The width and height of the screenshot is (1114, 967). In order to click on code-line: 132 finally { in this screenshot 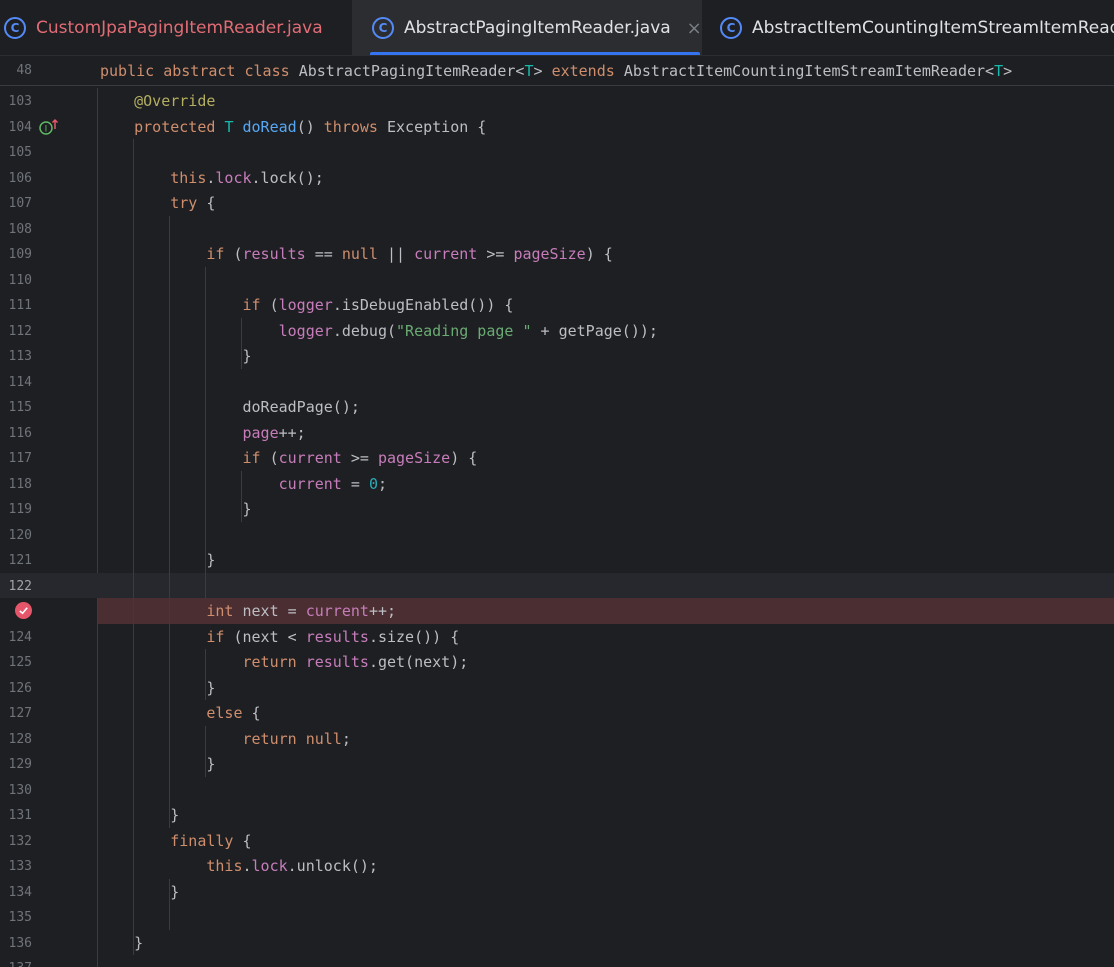, I will do `click(557, 841)`.